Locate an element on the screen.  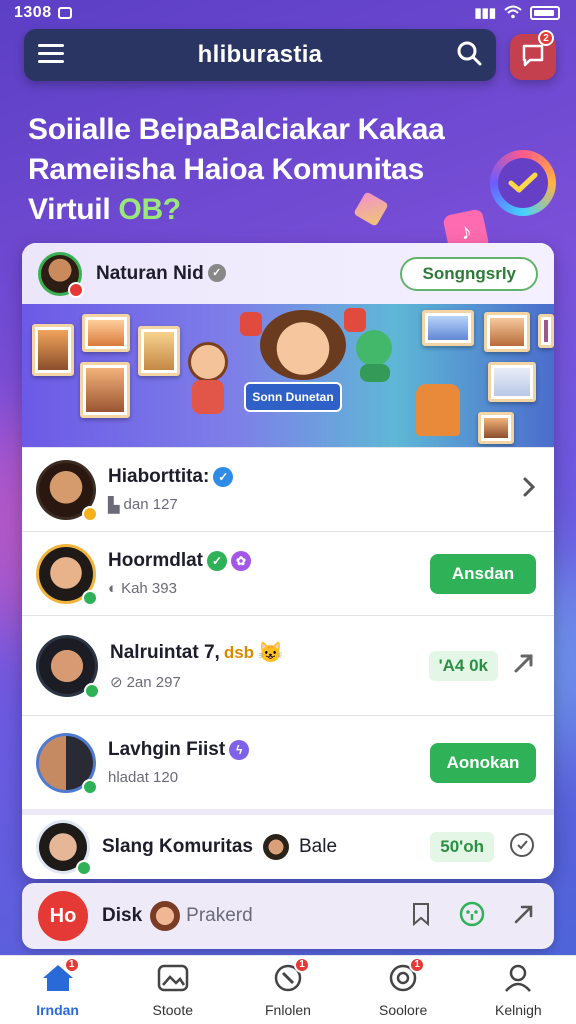
headline-highlight: OB? is located at coordinates (149, 209).